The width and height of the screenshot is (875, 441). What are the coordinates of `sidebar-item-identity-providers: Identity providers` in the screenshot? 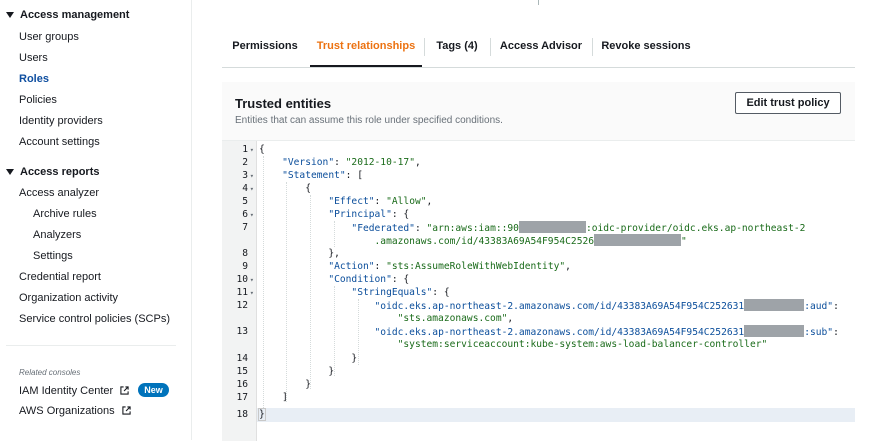 It's located at (61, 121).